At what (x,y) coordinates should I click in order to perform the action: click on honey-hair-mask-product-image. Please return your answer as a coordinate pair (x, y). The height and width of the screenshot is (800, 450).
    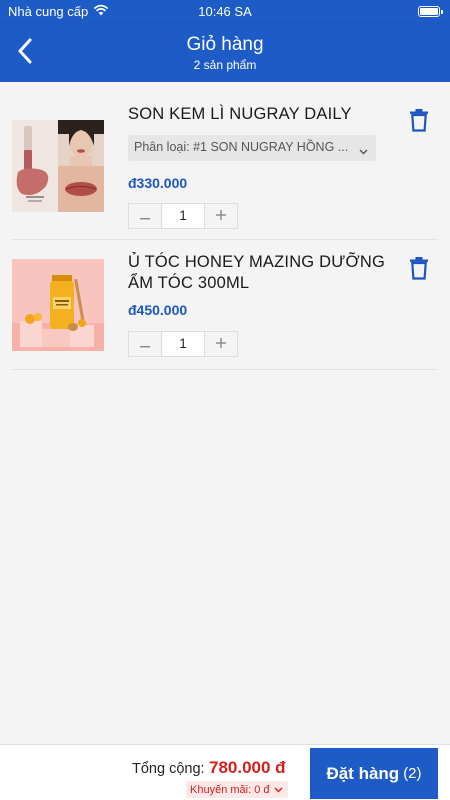
    Looking at the image, I should click on (58, 305).